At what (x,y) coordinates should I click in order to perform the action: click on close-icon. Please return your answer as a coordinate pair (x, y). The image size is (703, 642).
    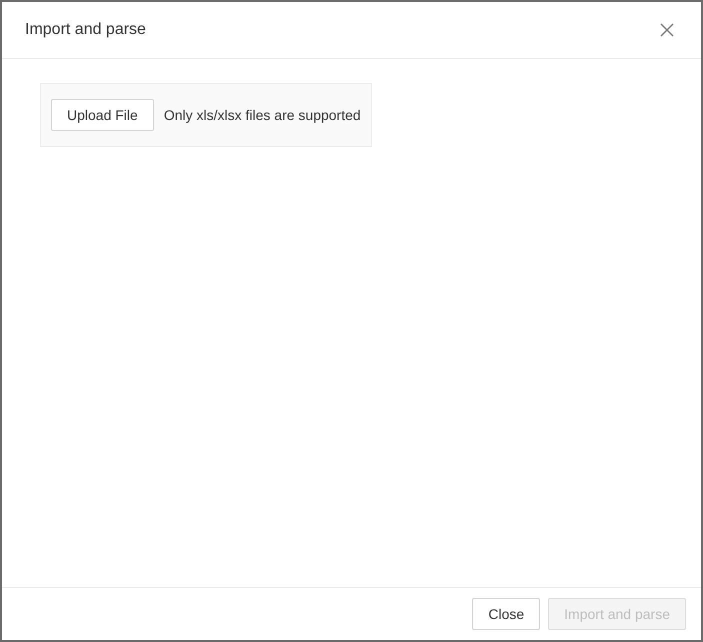
    Looking at the image, I should click on (667, 30).